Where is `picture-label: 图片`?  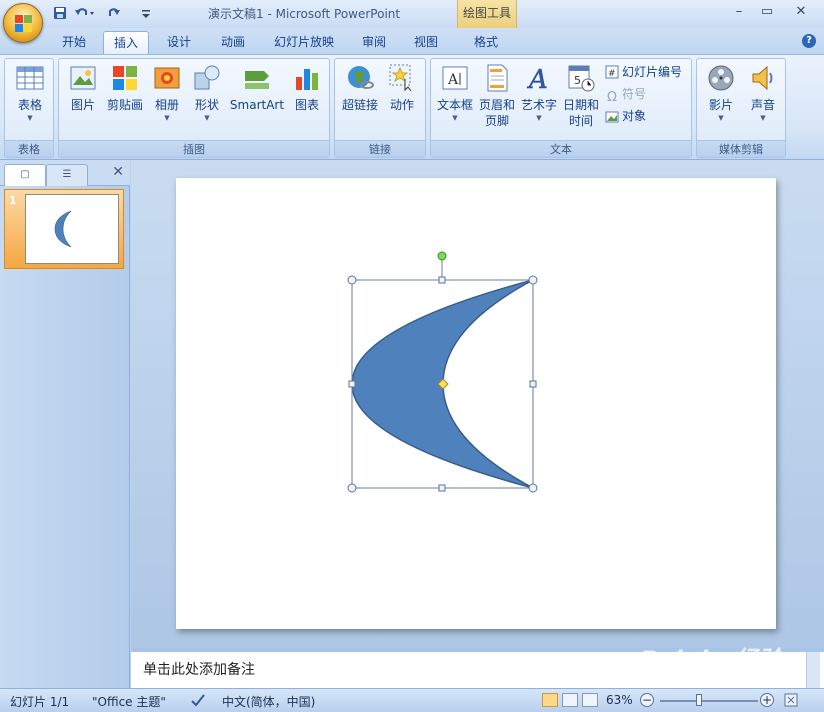 picture-label: 图片 is located at coordinates (82, 105).